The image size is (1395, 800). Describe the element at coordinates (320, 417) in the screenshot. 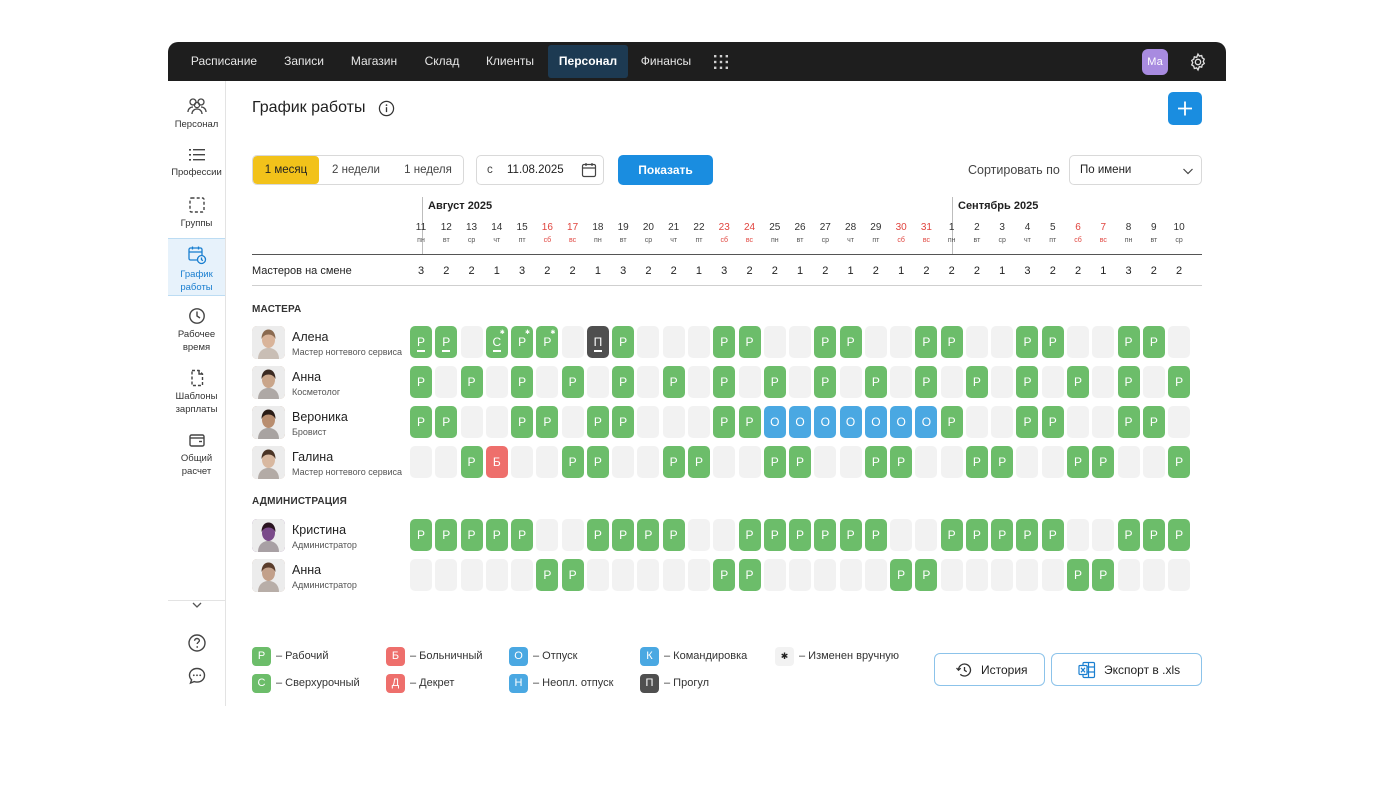

I see `employee-name: Вероника` at that location.